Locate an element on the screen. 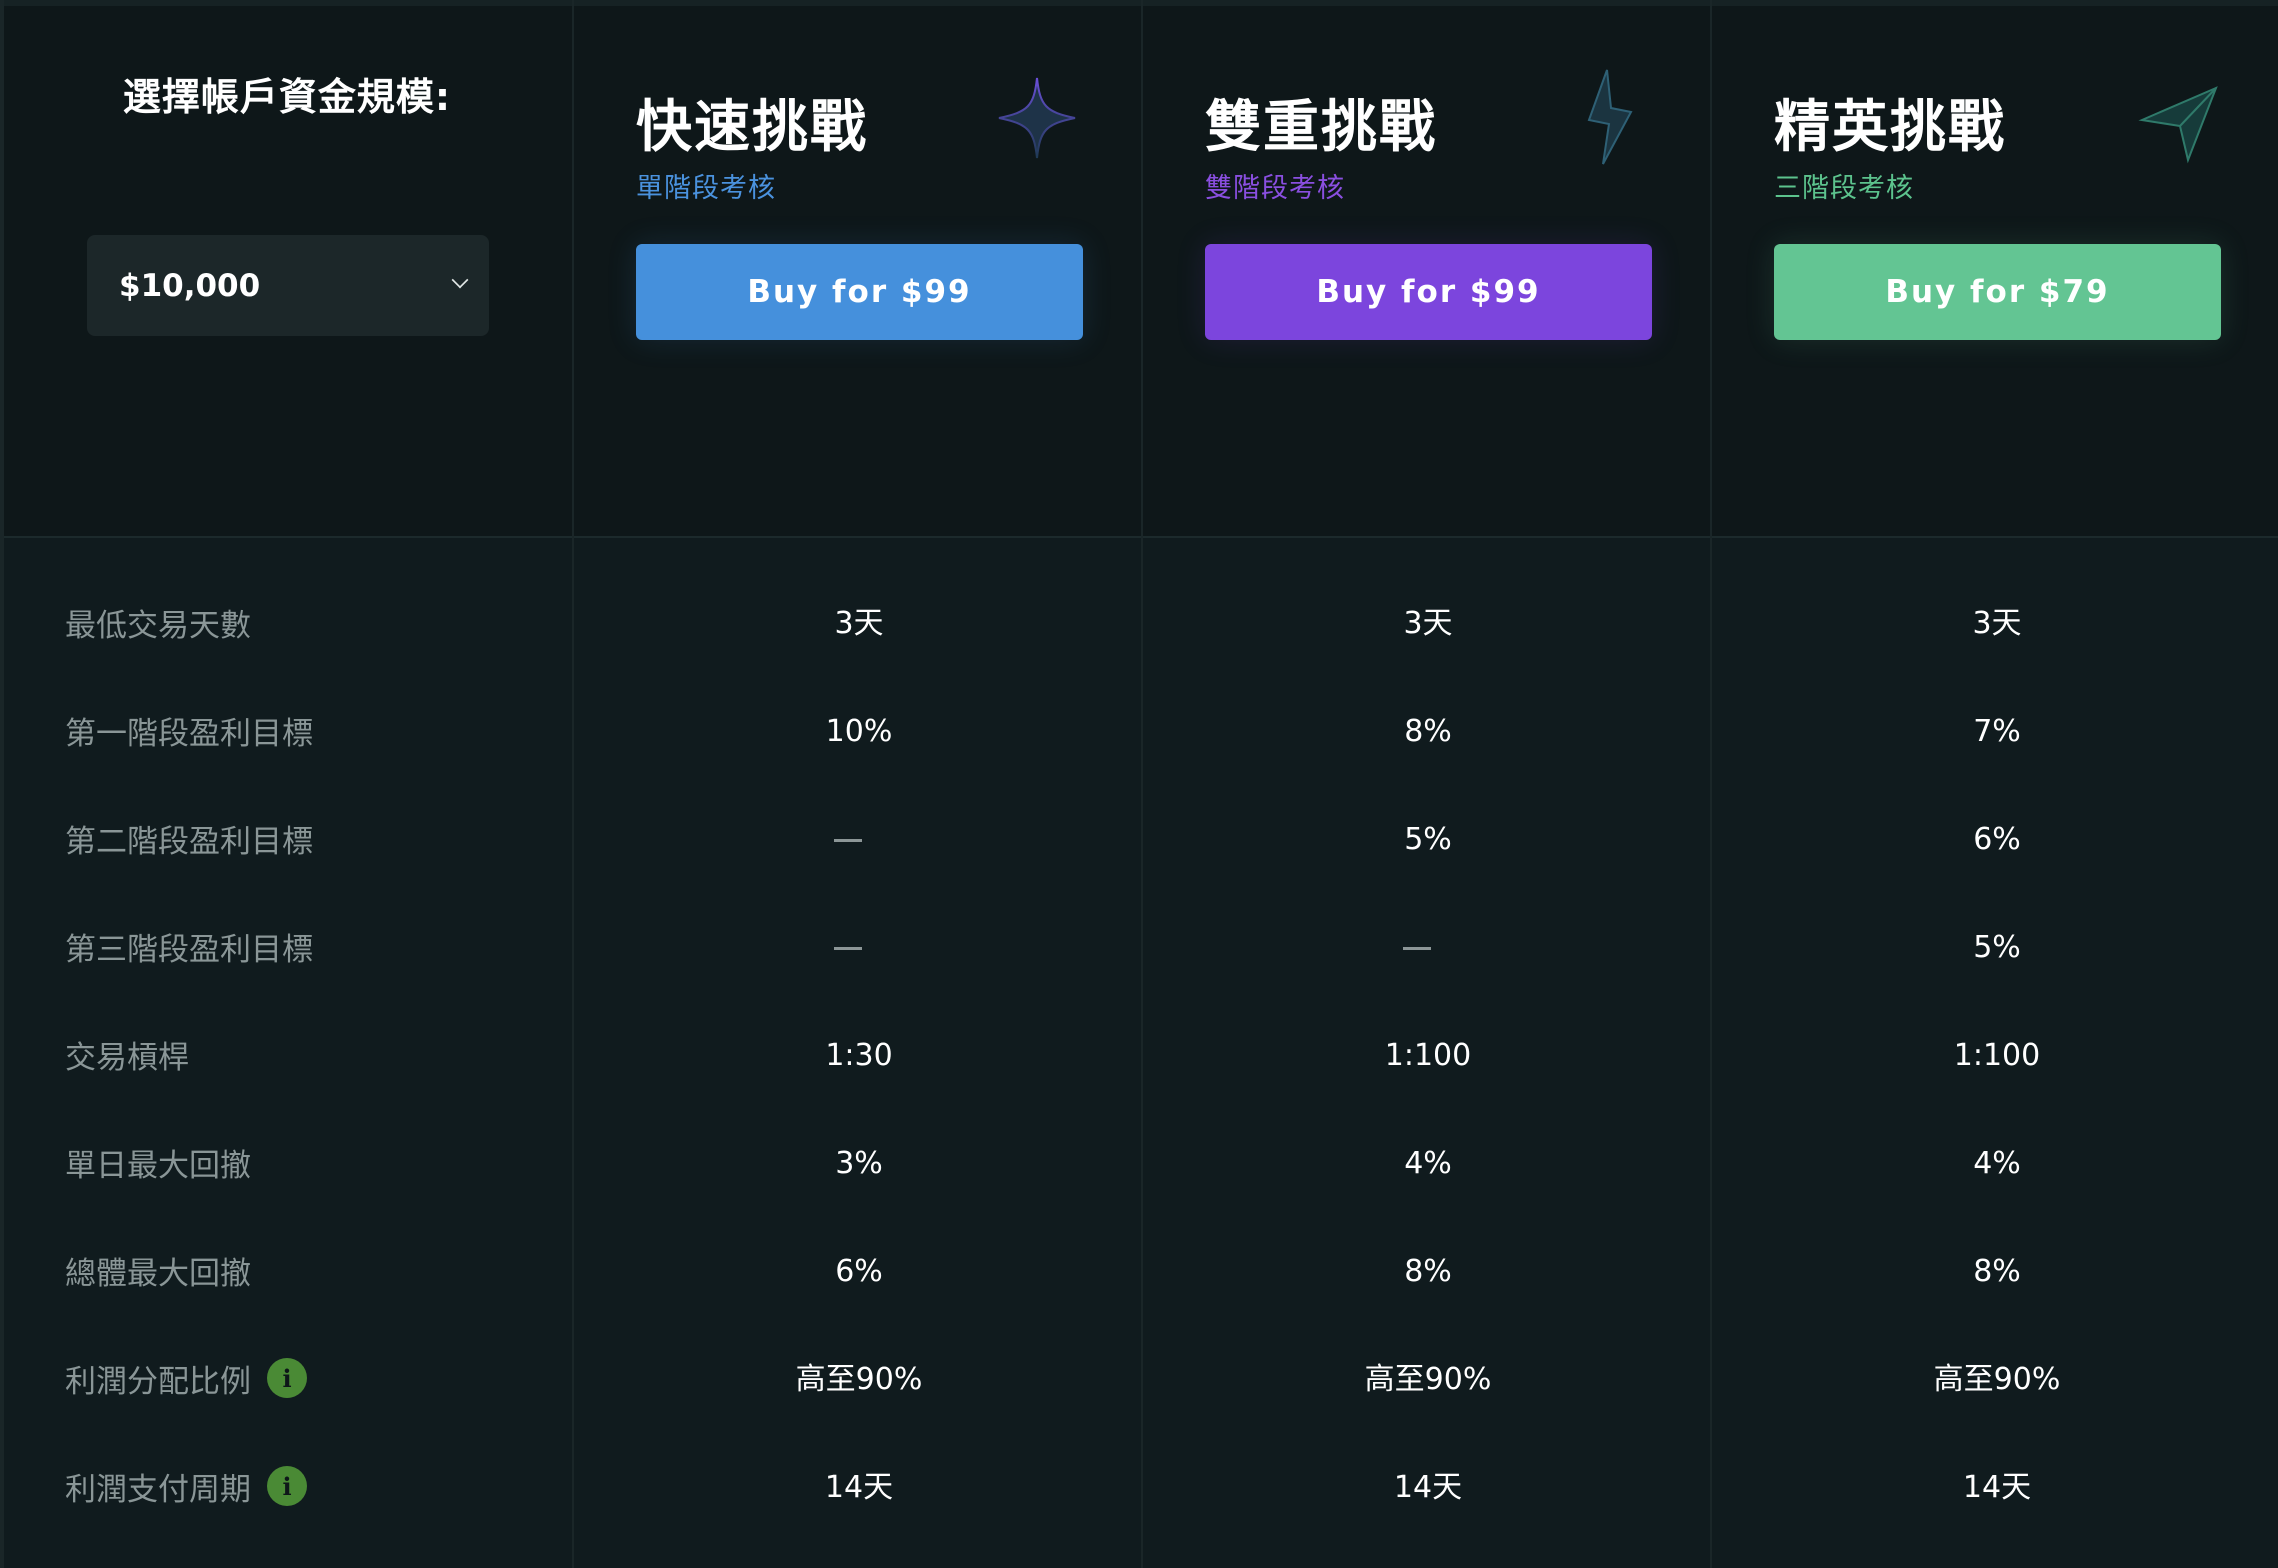 This screenshot has width=2278, height=1568. buy-button: Buy for $79 is located at coordinates (1997, 292).